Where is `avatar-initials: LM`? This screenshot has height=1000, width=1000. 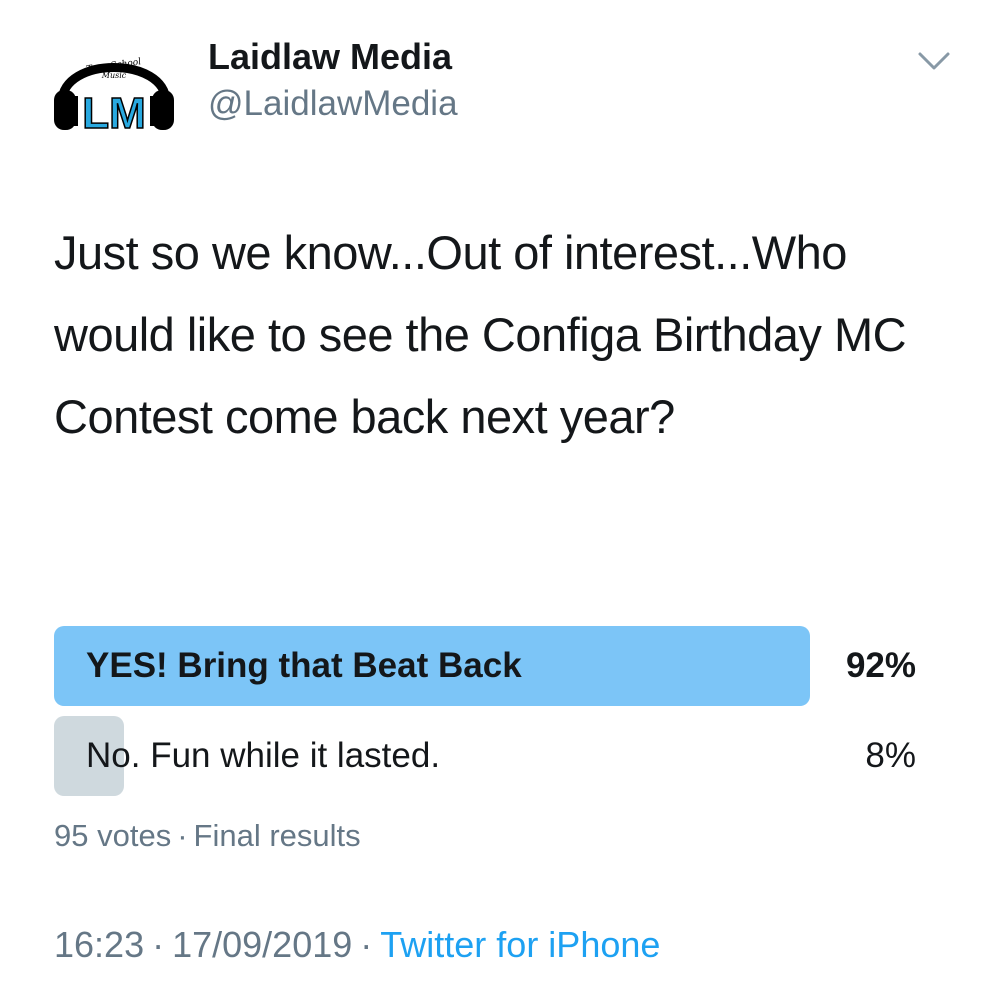
avatar-initials: LM is located at coordinates (114, 111).